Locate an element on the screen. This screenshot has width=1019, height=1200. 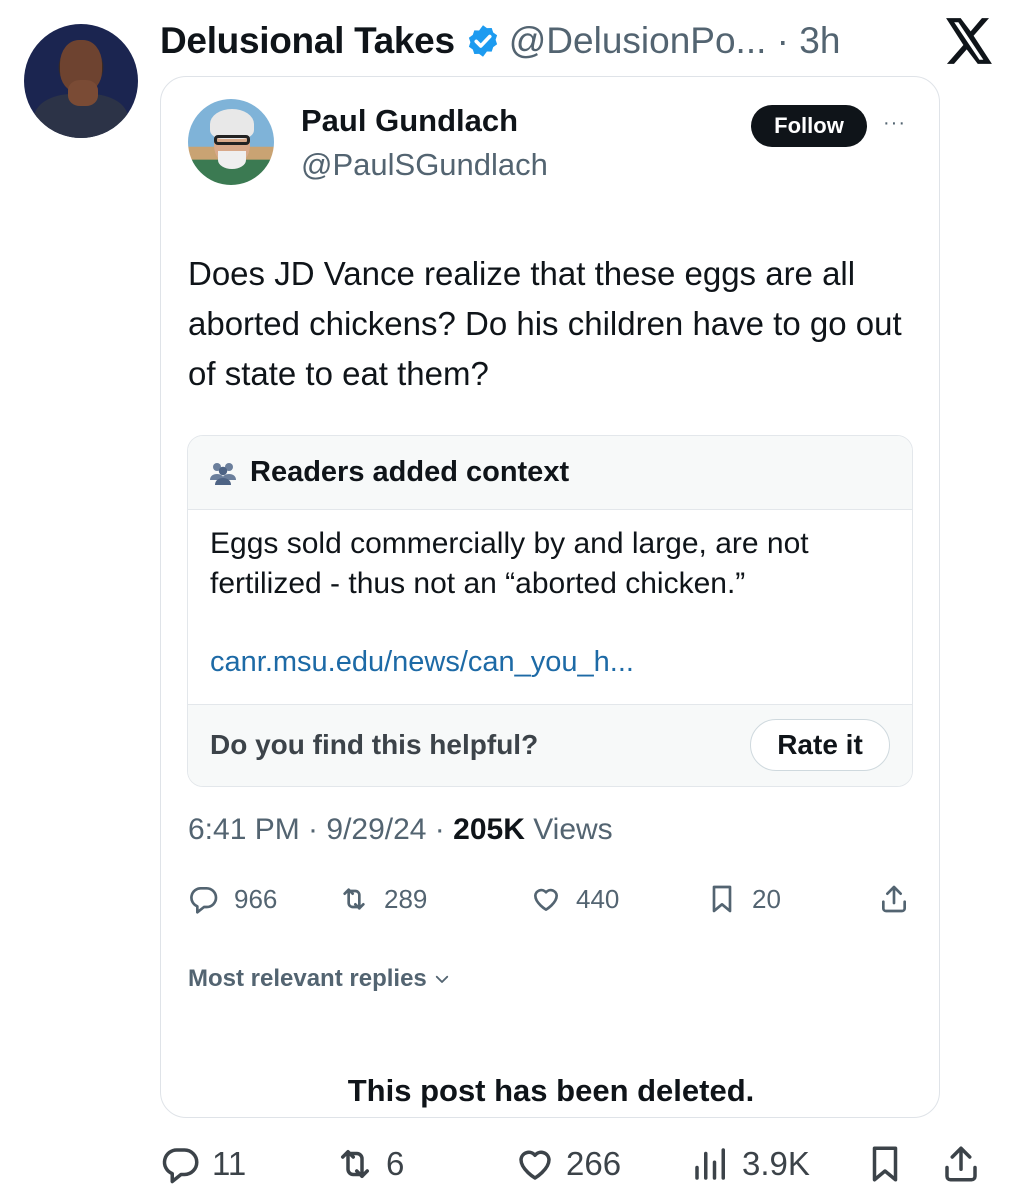
community-note-title: Readers added context is located at coordinates (410, 472).